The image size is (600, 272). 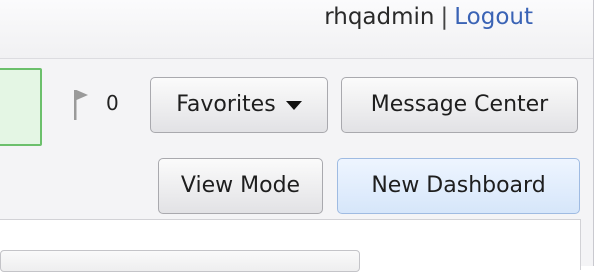 I want to click on alert-count: 0, so click(x=112, y=103).